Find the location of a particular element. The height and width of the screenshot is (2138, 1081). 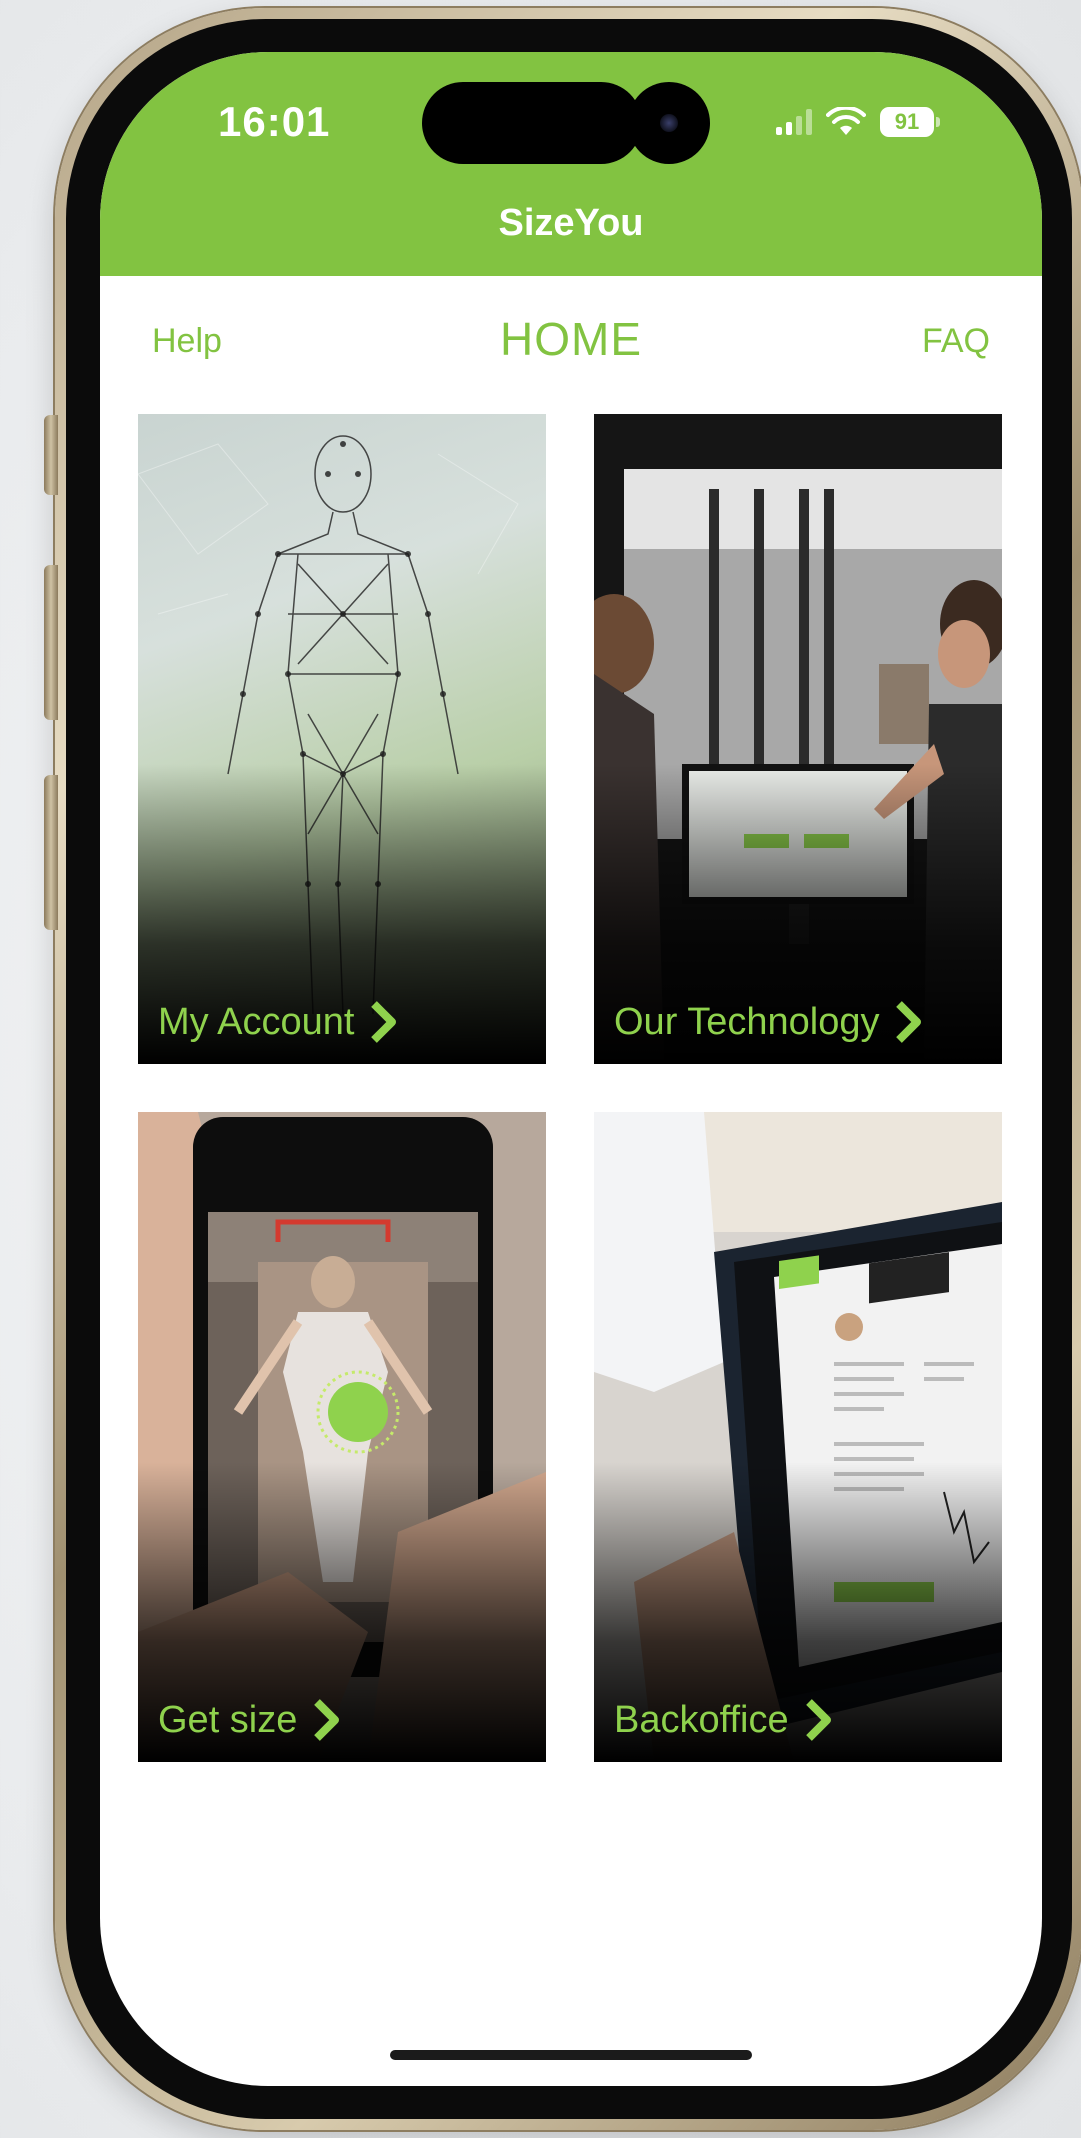

front-camera is located at coordinates (669, 123).